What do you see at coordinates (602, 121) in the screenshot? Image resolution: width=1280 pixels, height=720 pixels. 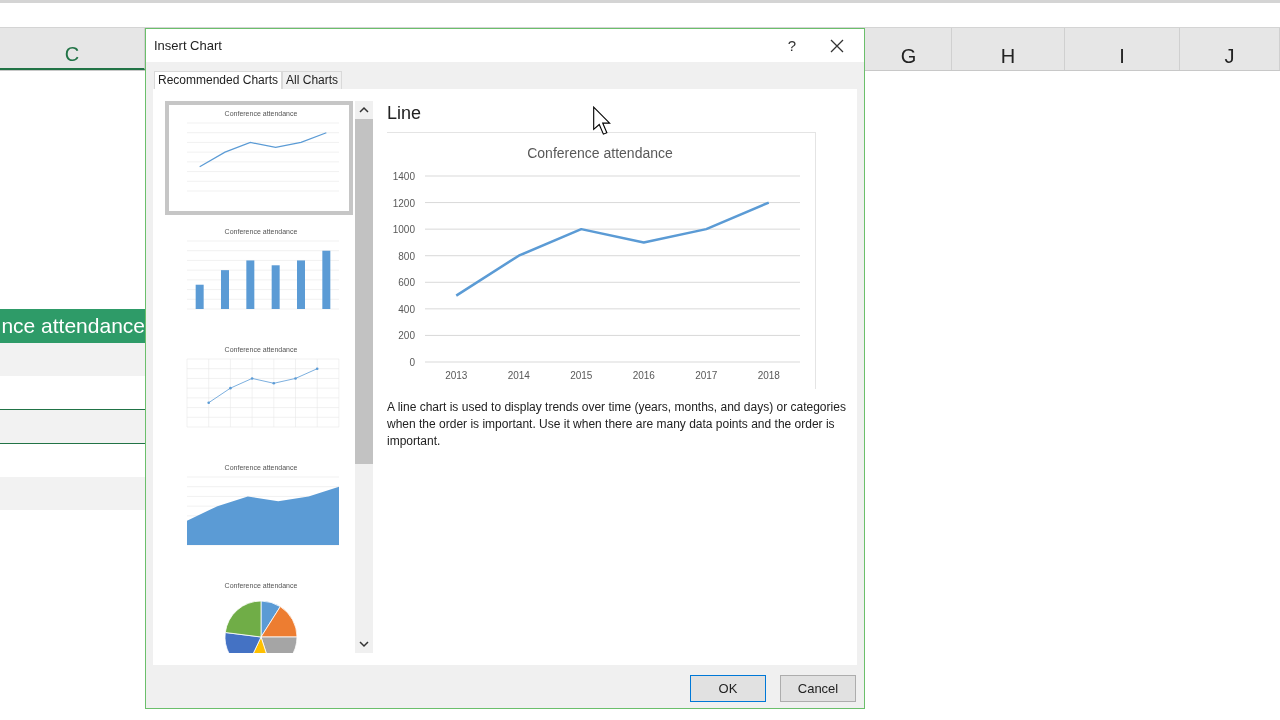 I see `mouse-pointer-icon` at bounding box center [602, 121].